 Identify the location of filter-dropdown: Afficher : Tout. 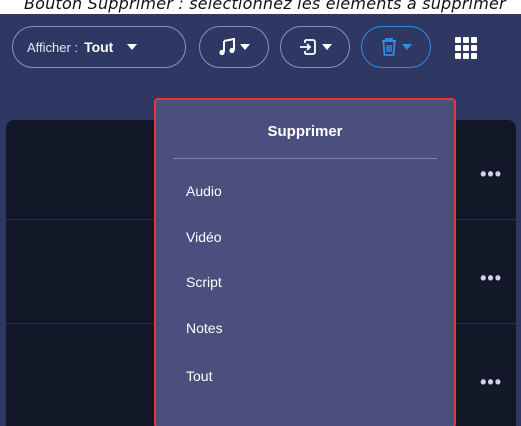
(99, 47).